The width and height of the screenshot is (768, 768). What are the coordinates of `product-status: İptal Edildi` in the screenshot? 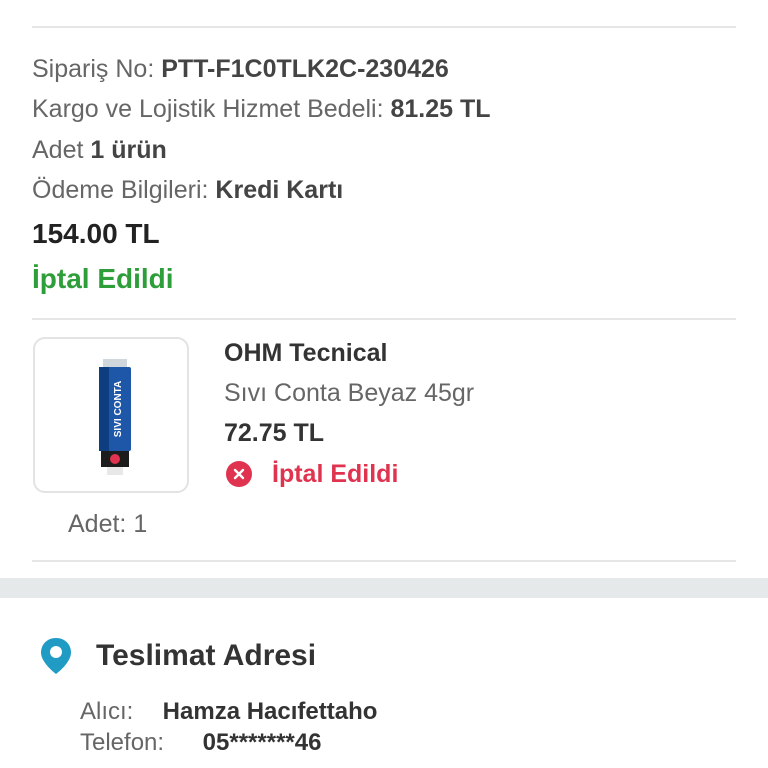 It's located at (312, 474).